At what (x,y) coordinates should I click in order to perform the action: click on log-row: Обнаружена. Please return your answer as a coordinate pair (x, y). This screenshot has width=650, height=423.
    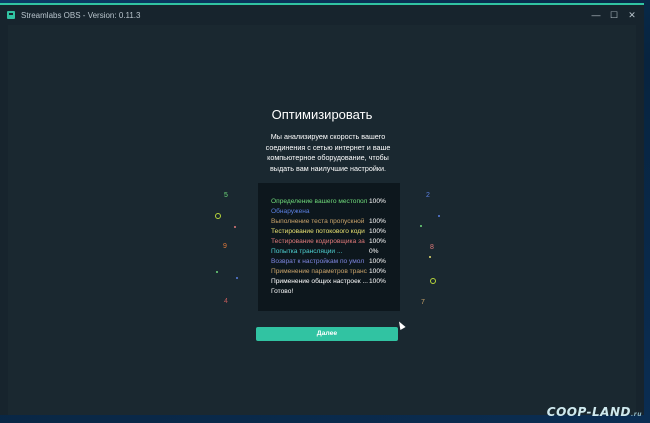
    Looking at the image, I should click on (335, 212).